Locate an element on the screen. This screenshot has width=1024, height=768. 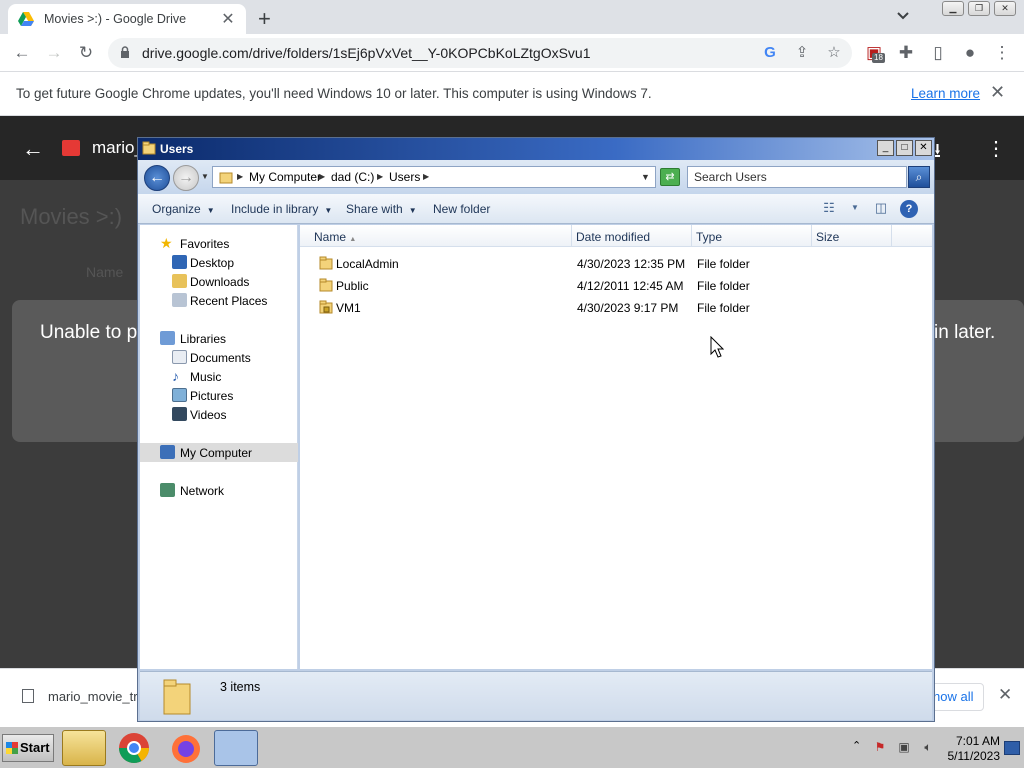
shelf-close-icon: ✕ is located at coordinates (1005, 695).